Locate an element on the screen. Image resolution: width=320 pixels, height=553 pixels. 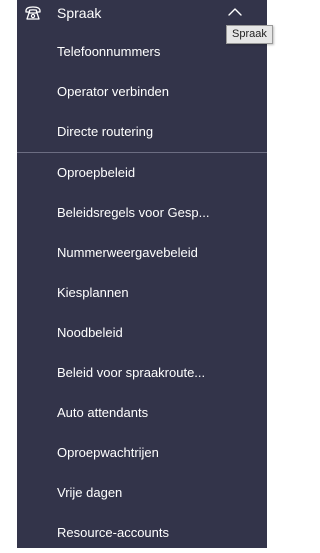
nav-item-label: Telefoonnummers is located at coordinates (109, 51).